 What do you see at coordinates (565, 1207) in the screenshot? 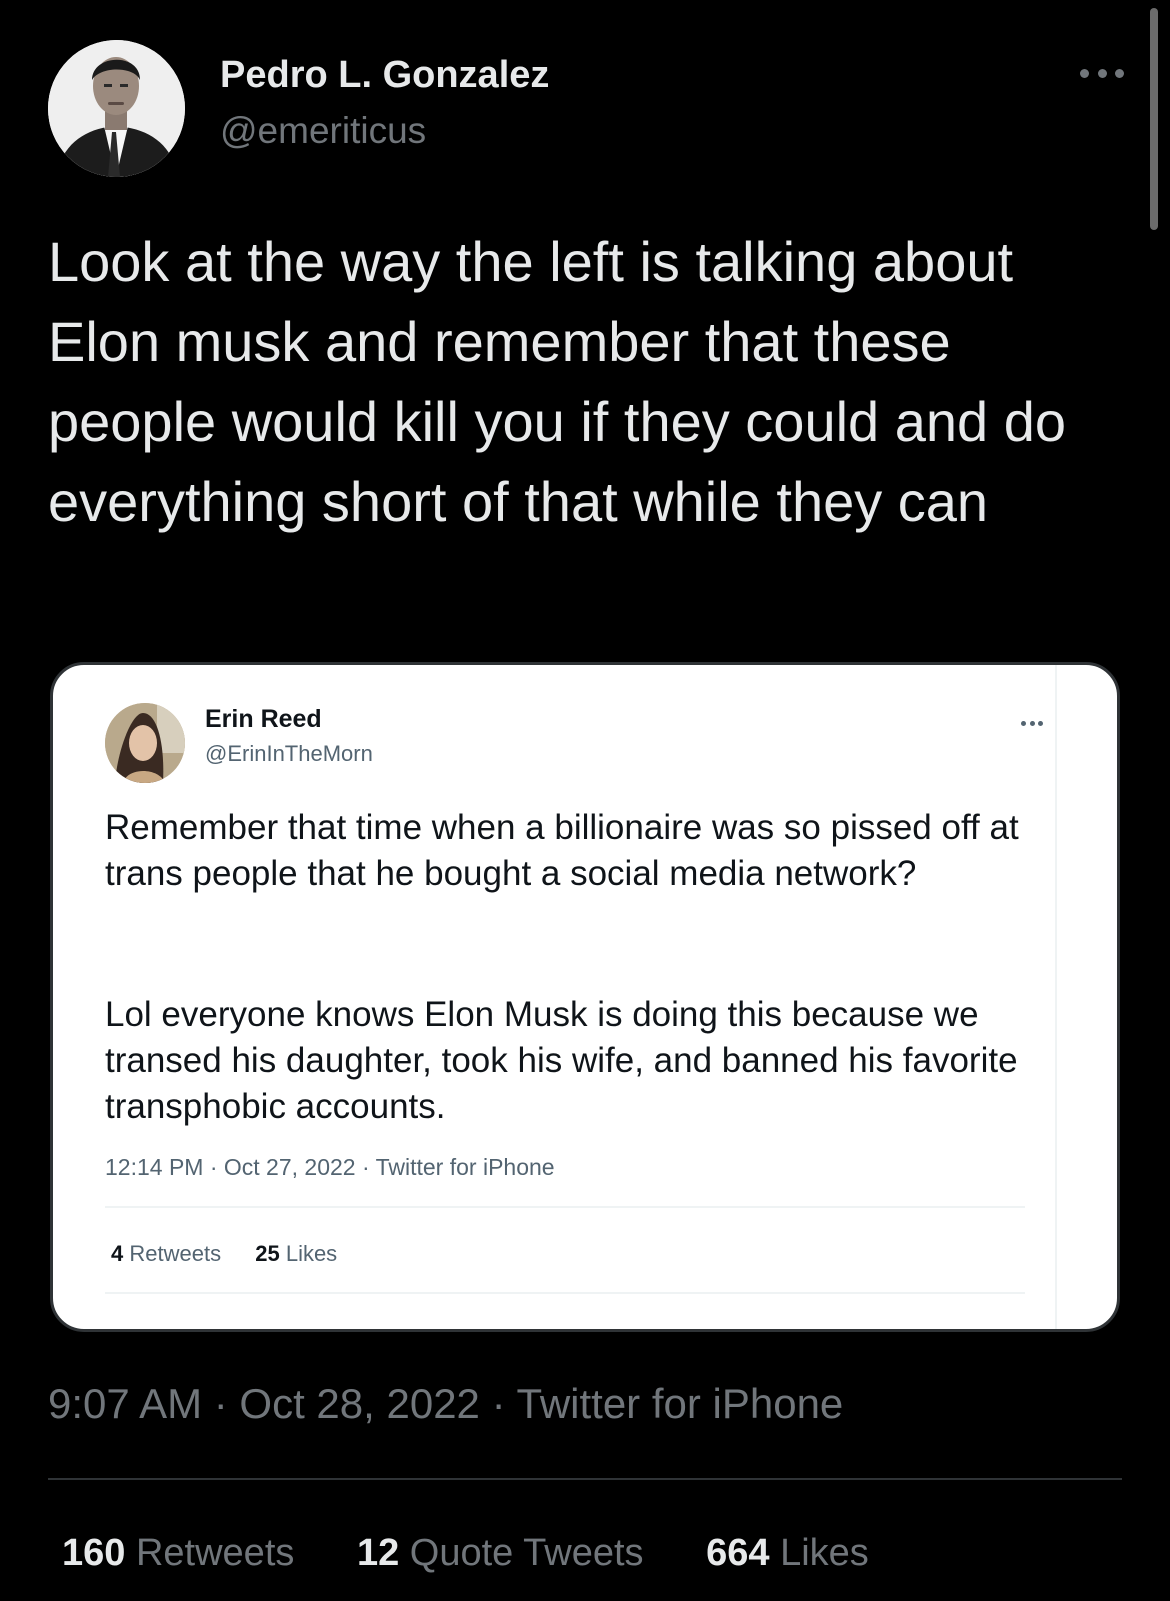
I see `quoted-divider` at bounding box center [565, 1207].